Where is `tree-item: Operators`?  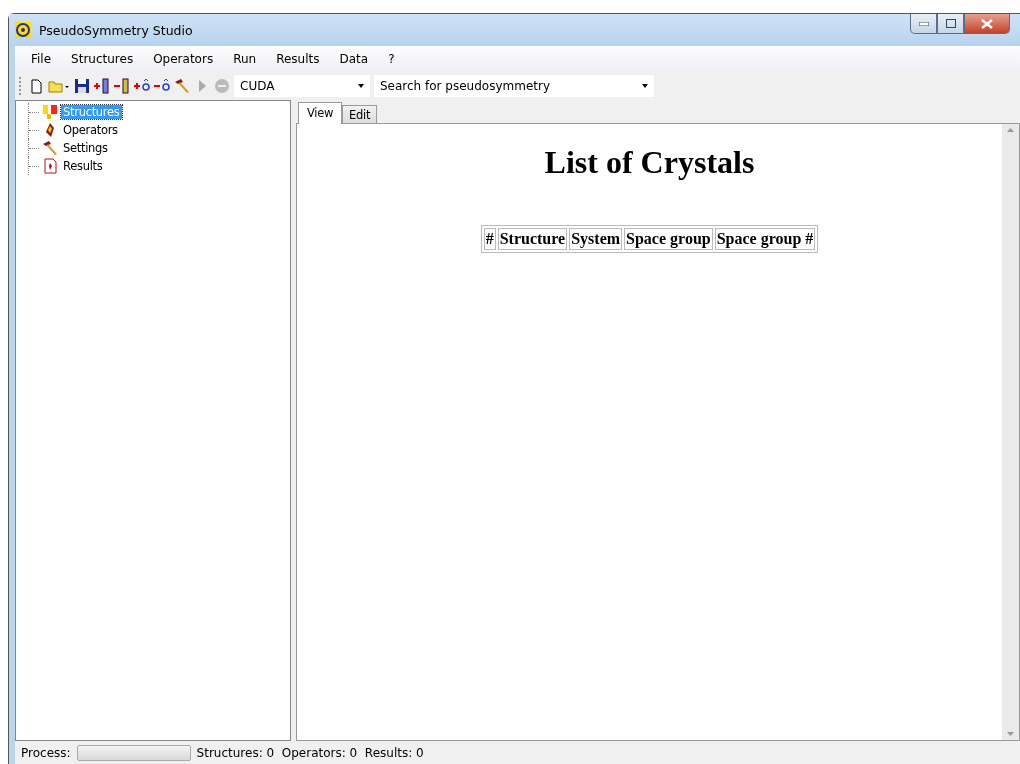
tree-item: Operators is located at coordinates (90, 130).